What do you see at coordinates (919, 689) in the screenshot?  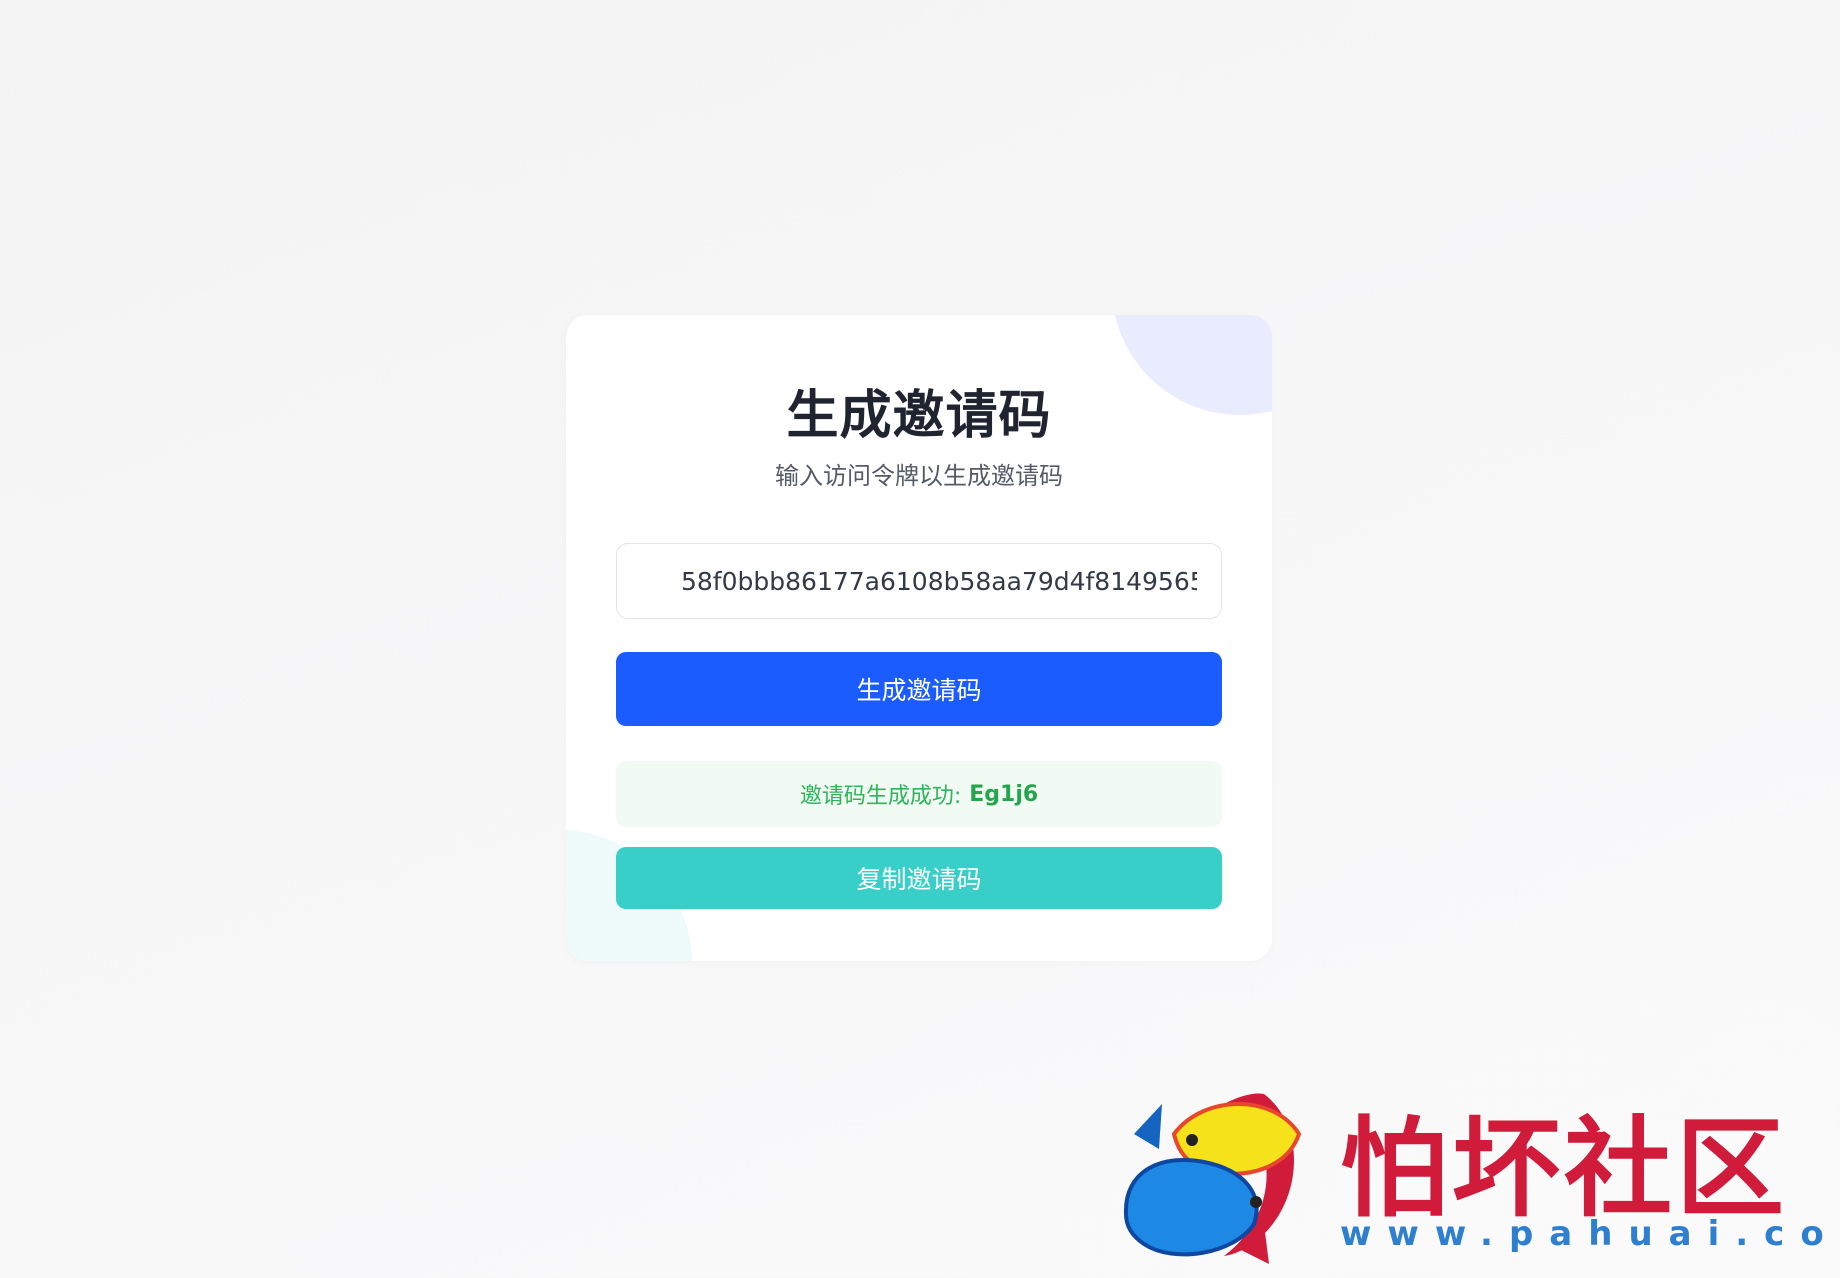 I see `generate-invite-button: 生成邀请码` at bounding box center [919, 689].